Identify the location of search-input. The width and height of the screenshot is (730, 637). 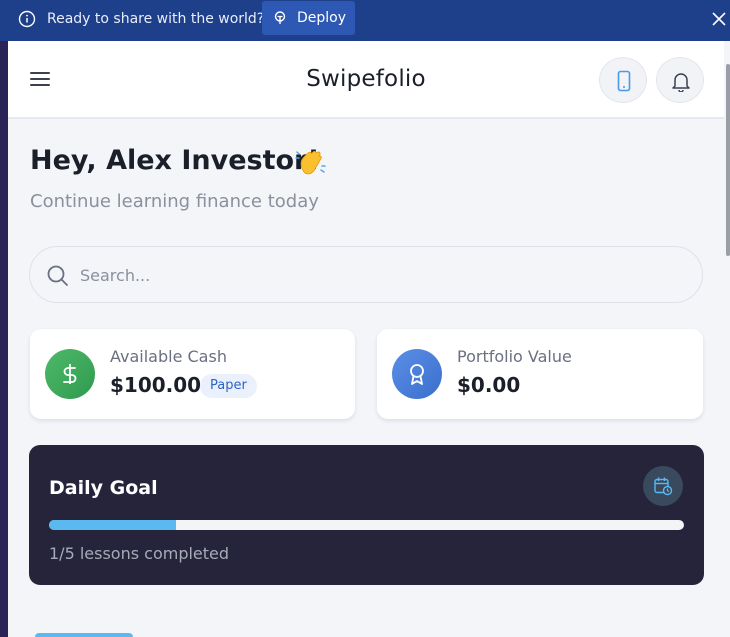
(380, 275).